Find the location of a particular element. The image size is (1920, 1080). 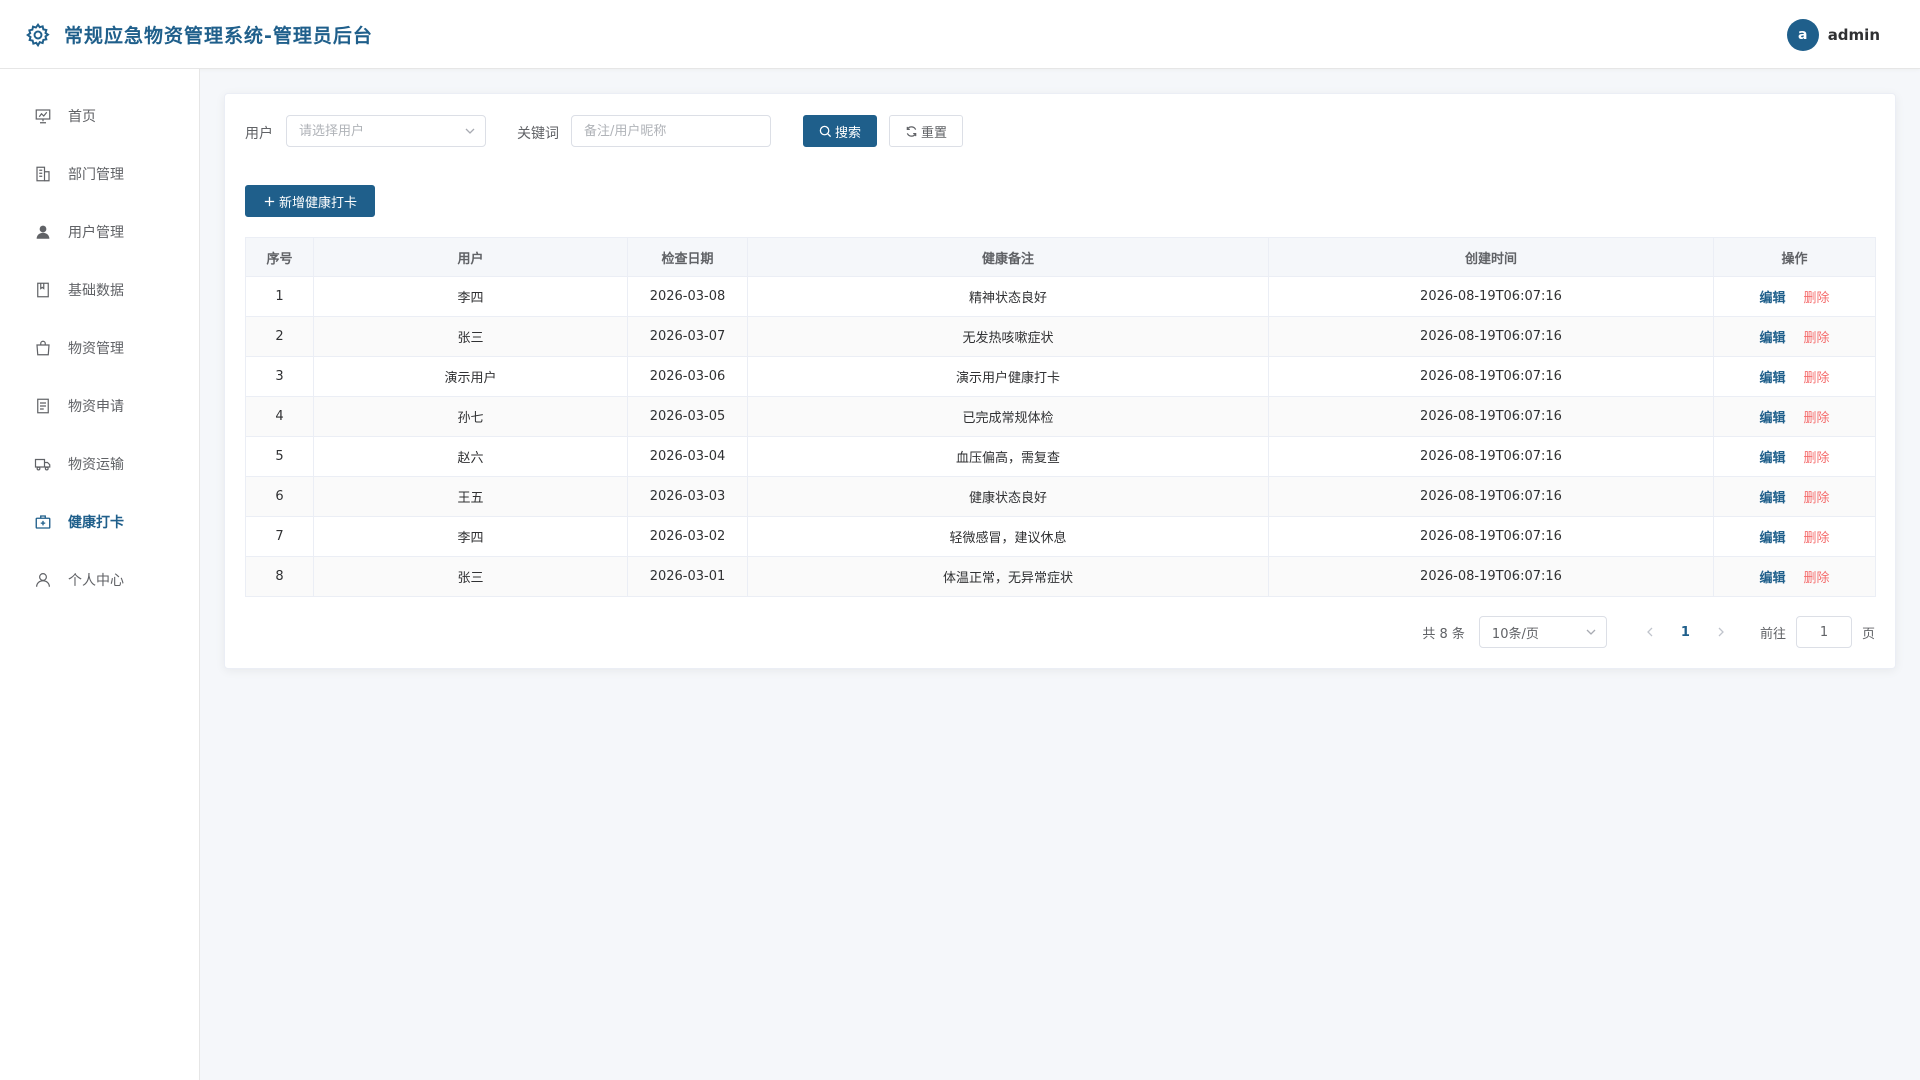

sidebar-item-basic-data: 基础数据 is located at coordinates (99, 290).